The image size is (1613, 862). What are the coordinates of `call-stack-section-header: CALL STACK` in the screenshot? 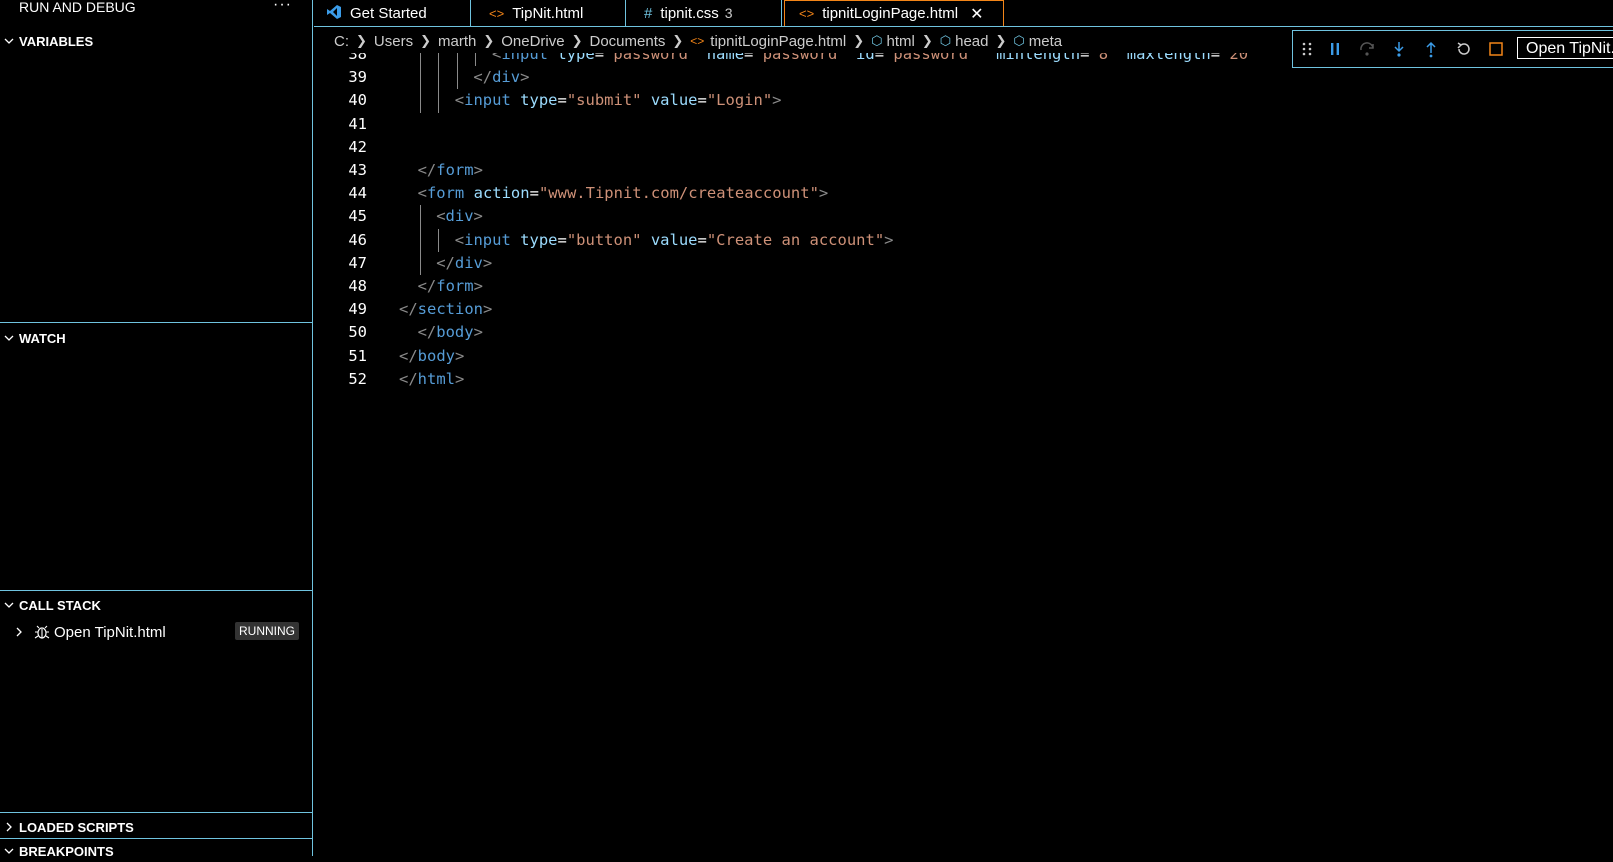 It's located at (156, 605).